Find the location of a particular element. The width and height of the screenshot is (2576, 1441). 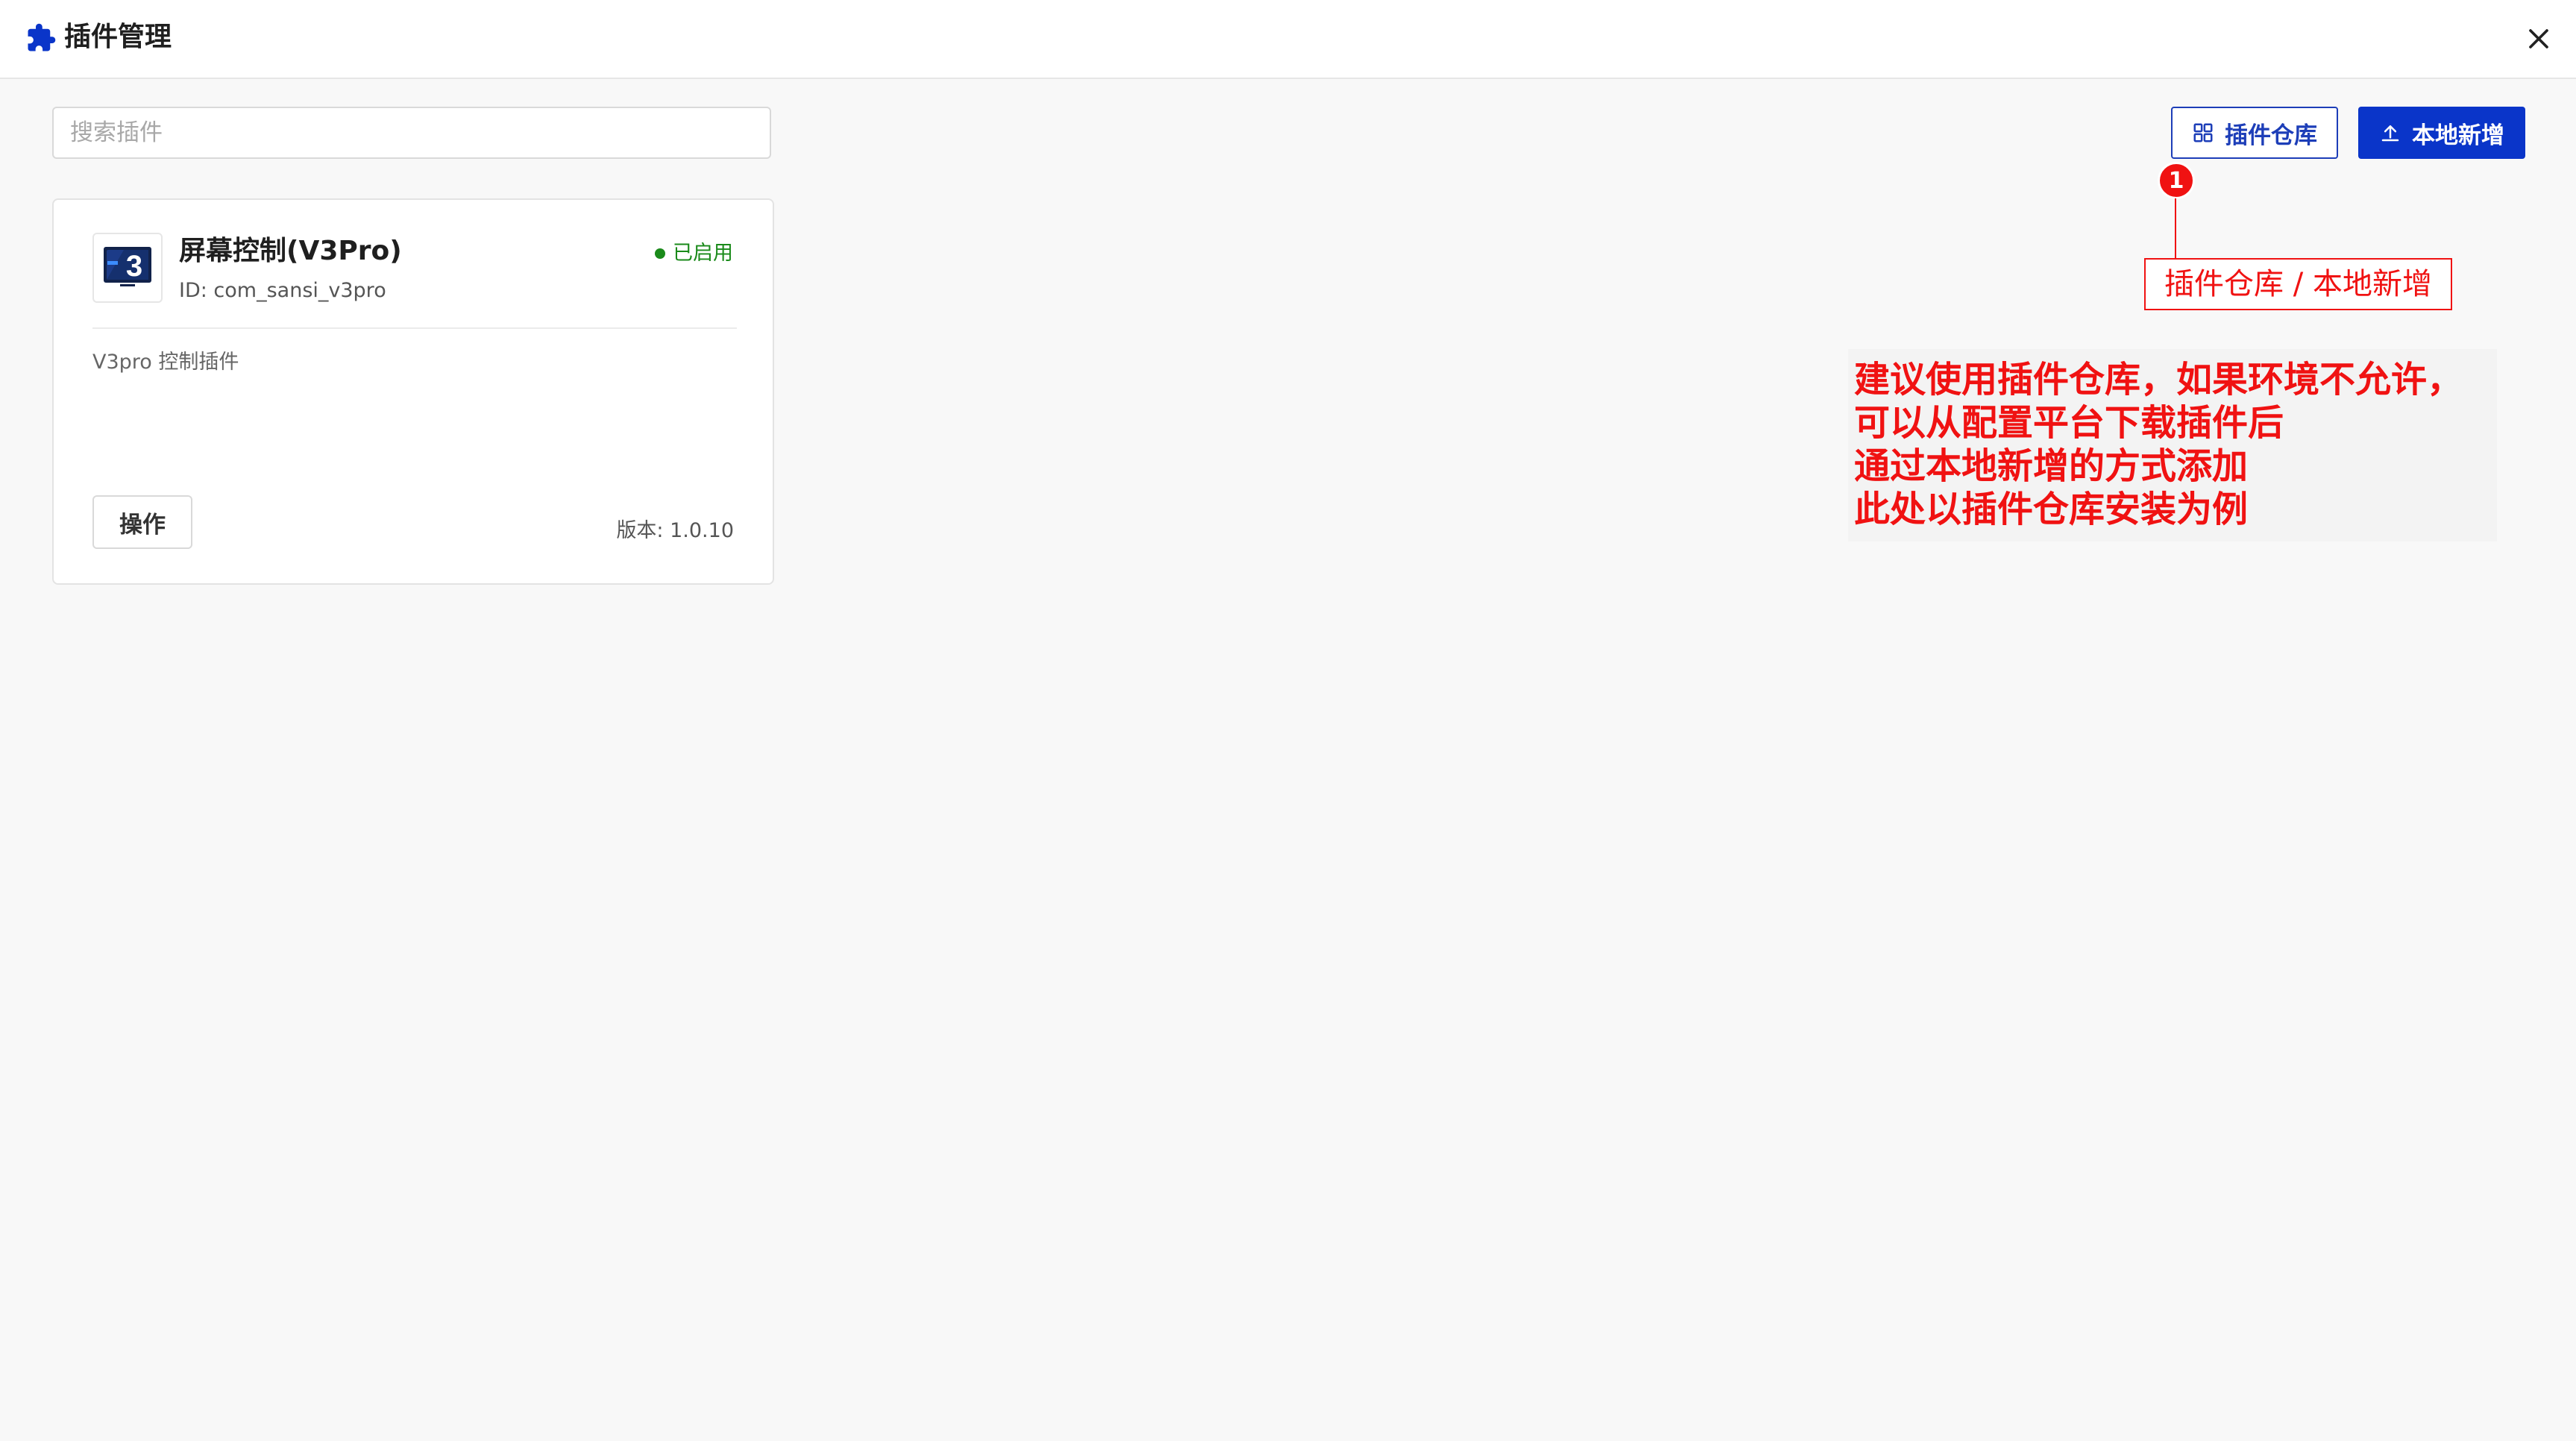

dialog-header: 插件管理 is located at coordinates (1288, 39).